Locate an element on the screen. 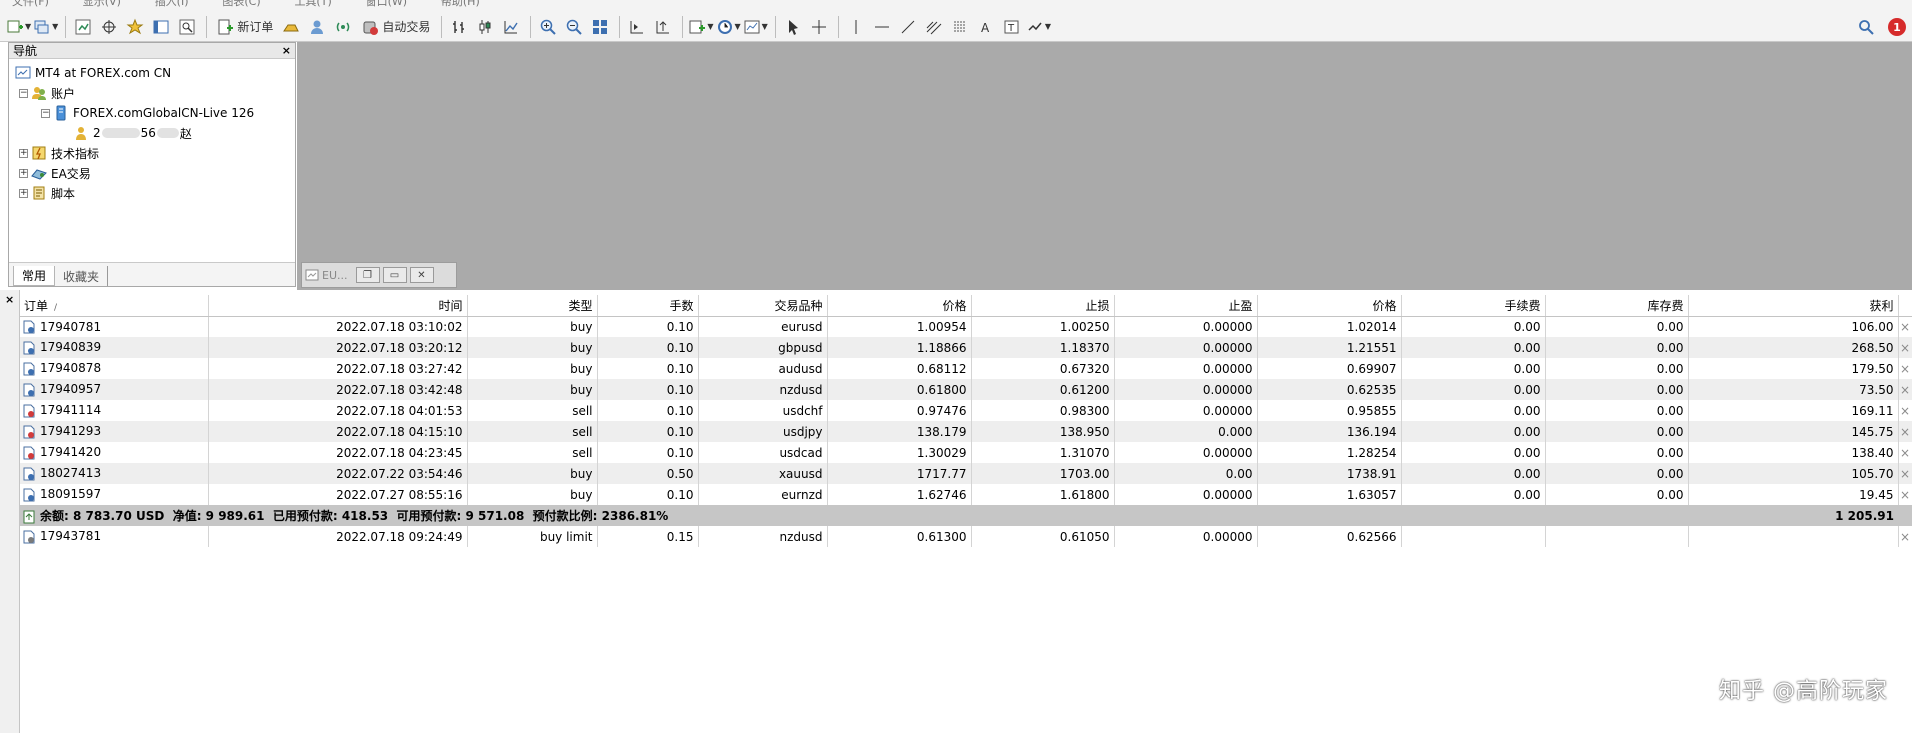 The width and height of the screenshot is (1912, 733). column-stop-loss: 止损 is located at coordinates (1043, 306).